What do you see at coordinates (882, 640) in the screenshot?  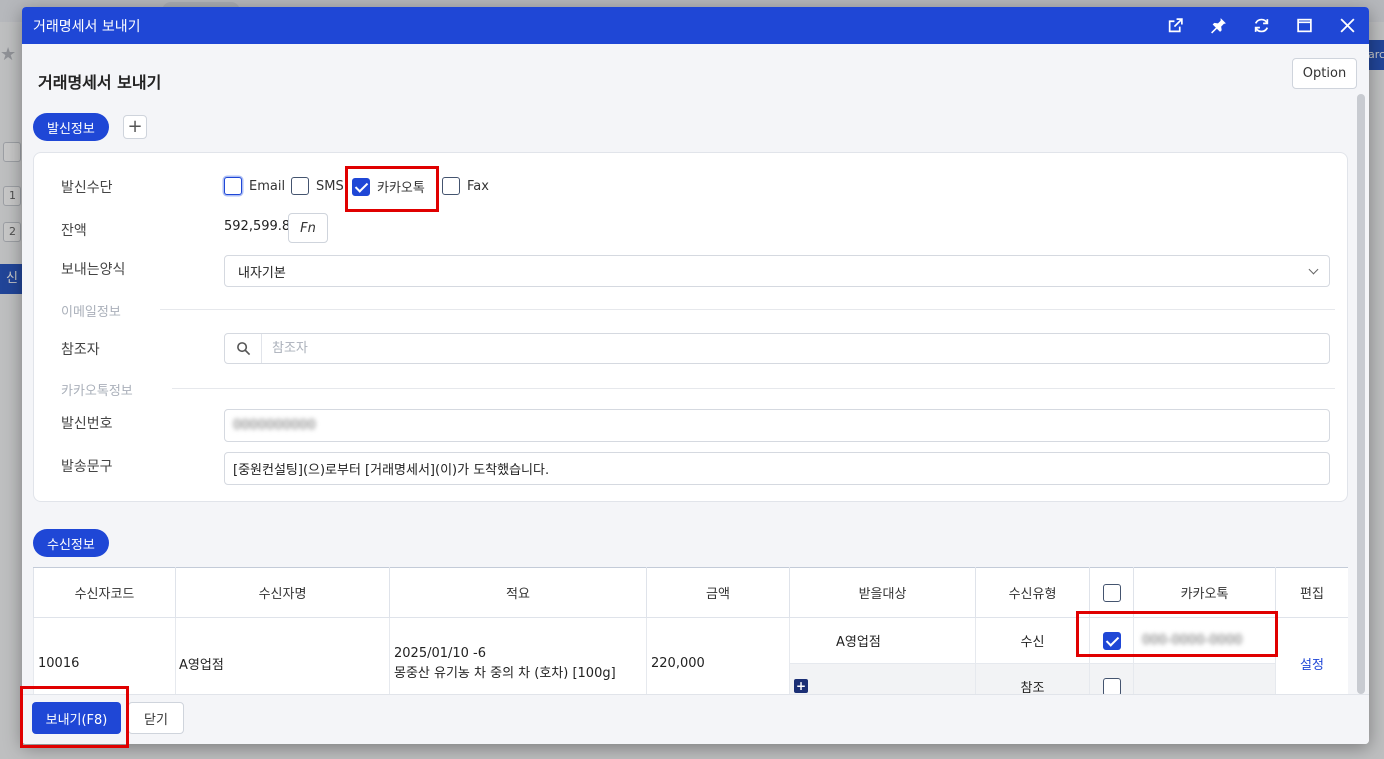 I see `cell-target: A영업점` at bounding box center [882, 640].